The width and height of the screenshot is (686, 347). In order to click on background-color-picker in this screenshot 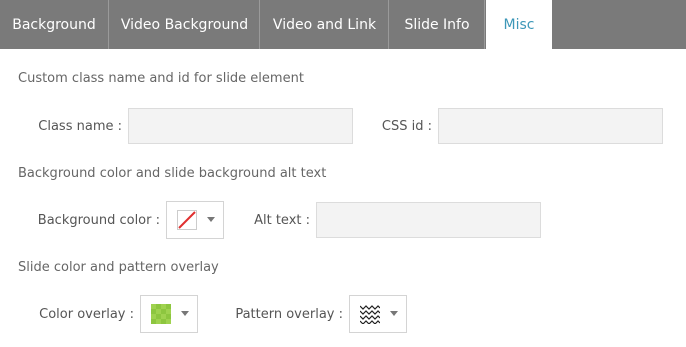, I will do `click(195, 220)`.